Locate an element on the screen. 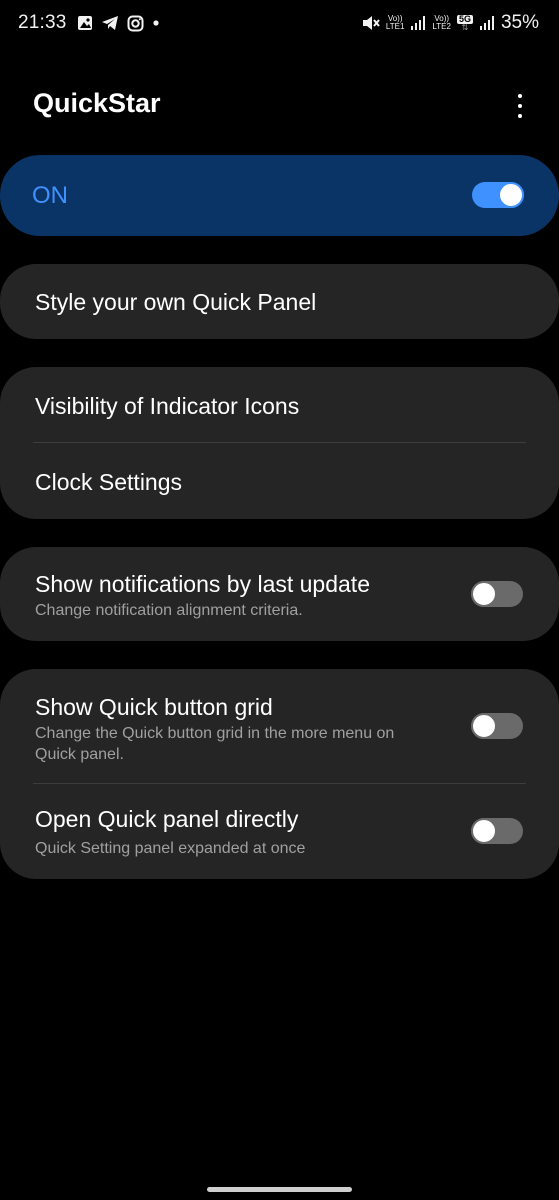 The image size is (559, 1200). button-grid-toggle is located at coordinates (497, 726).